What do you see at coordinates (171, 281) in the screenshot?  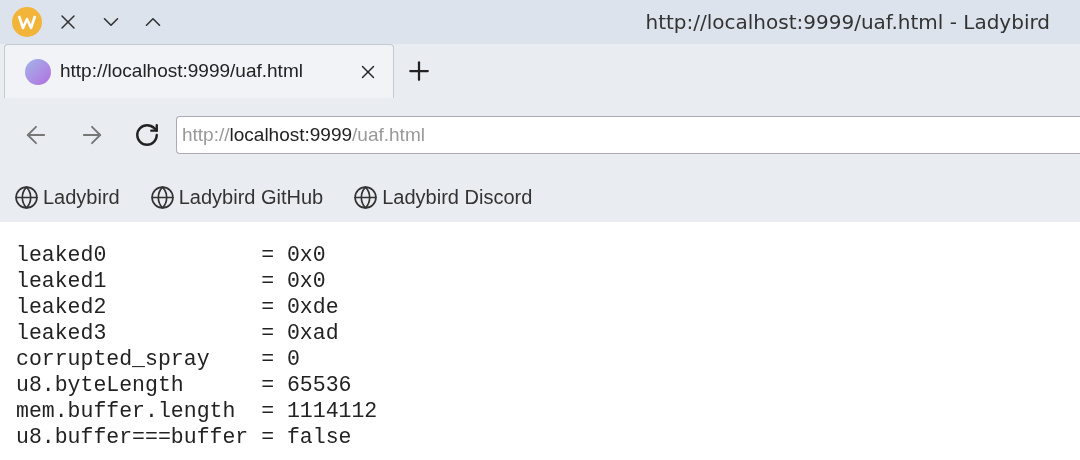 I see `output-line: leaked1 = 0x0` at bounding box center [171, 281].